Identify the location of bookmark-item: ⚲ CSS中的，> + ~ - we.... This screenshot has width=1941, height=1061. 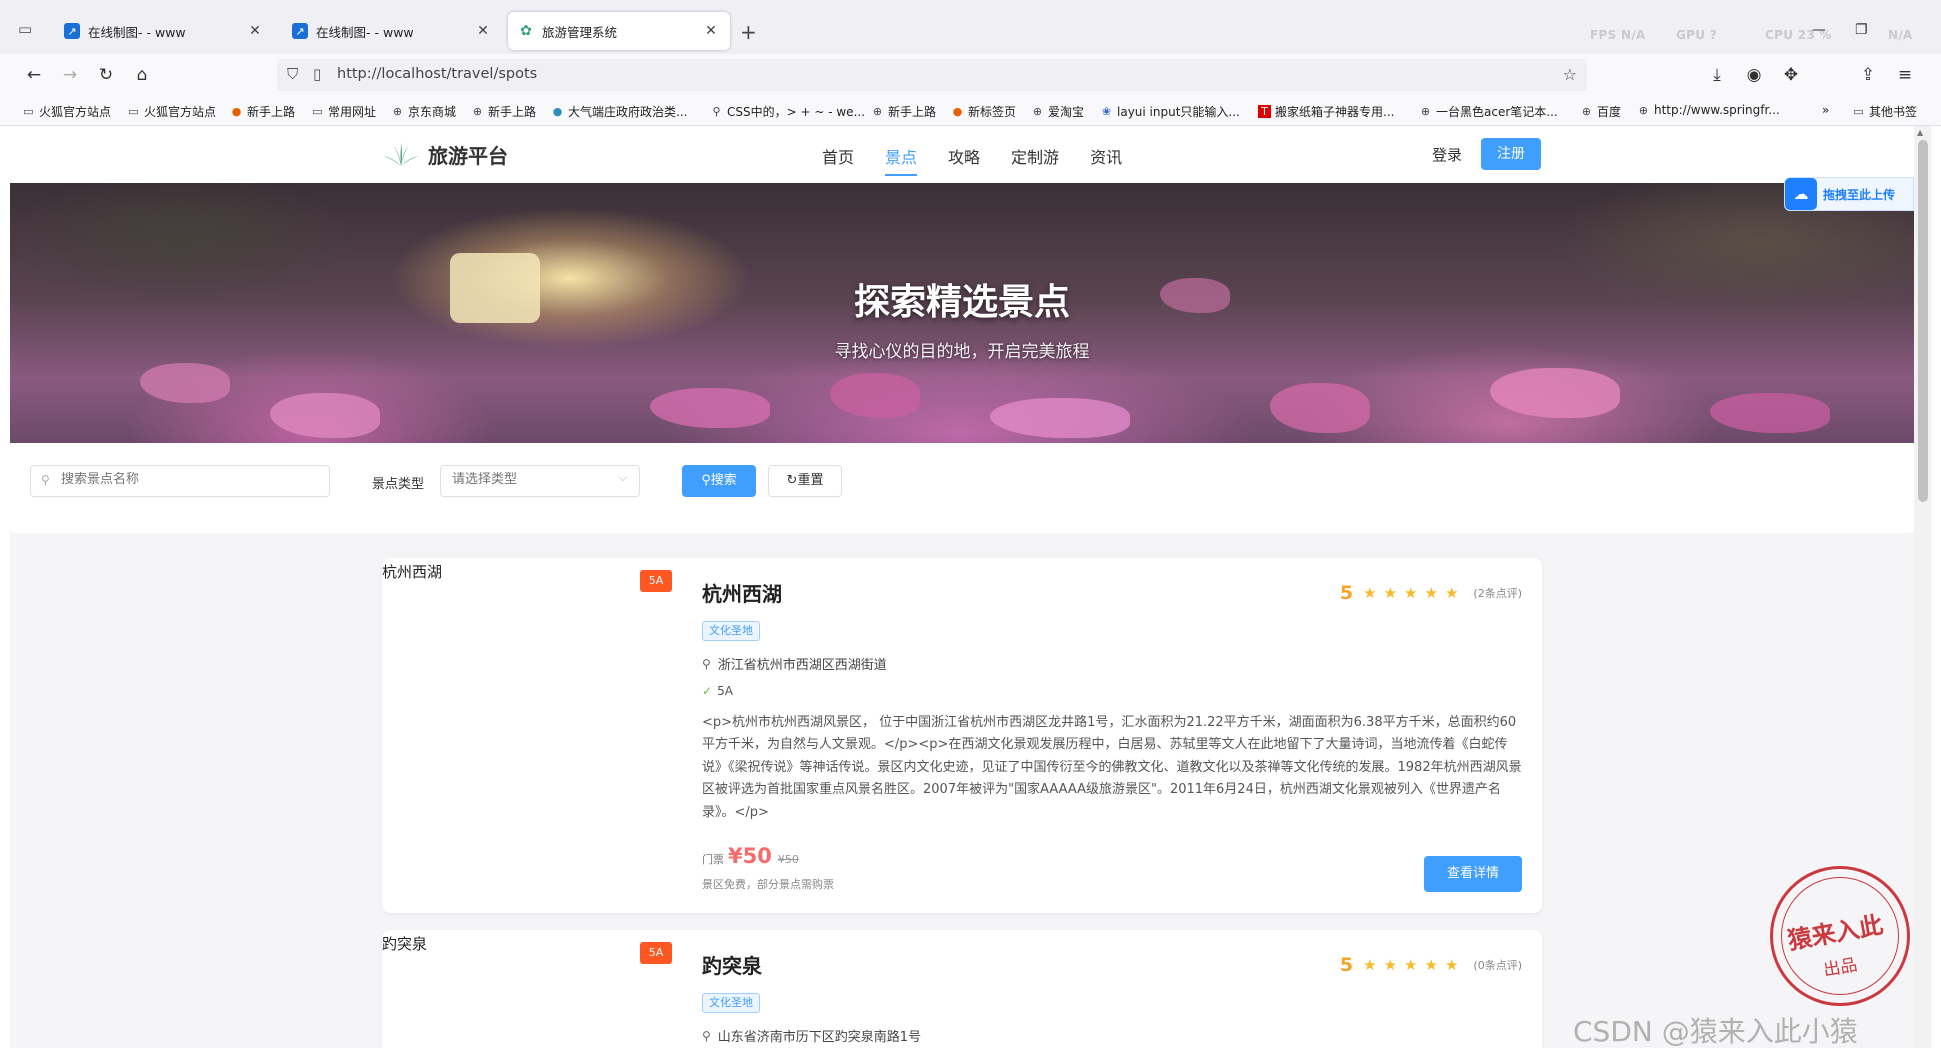
(787, 111).